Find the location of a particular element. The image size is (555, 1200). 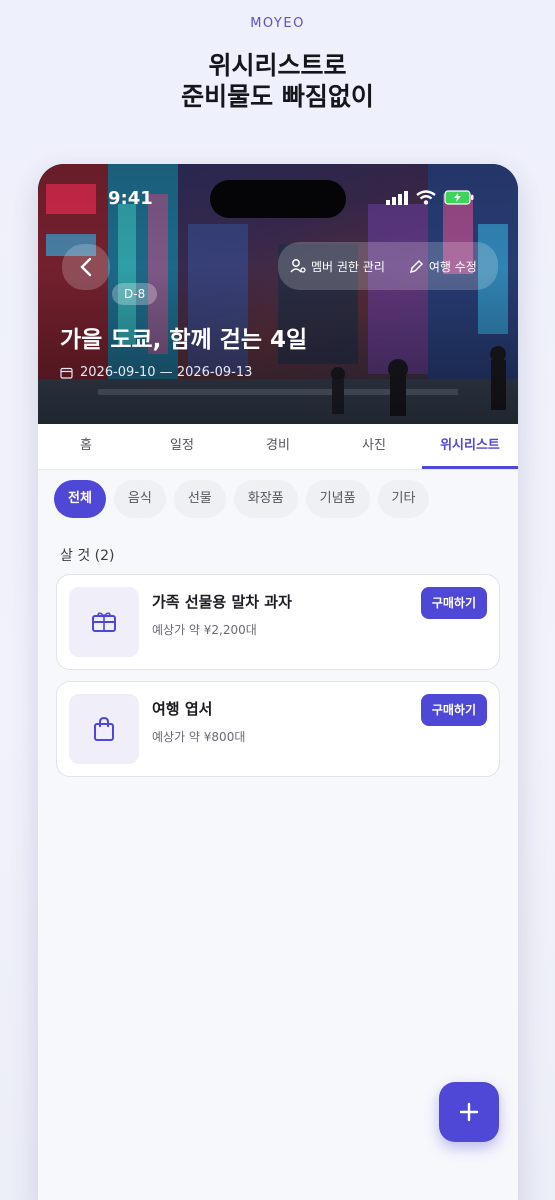

battery-icon is located at coordinates (459, 197).